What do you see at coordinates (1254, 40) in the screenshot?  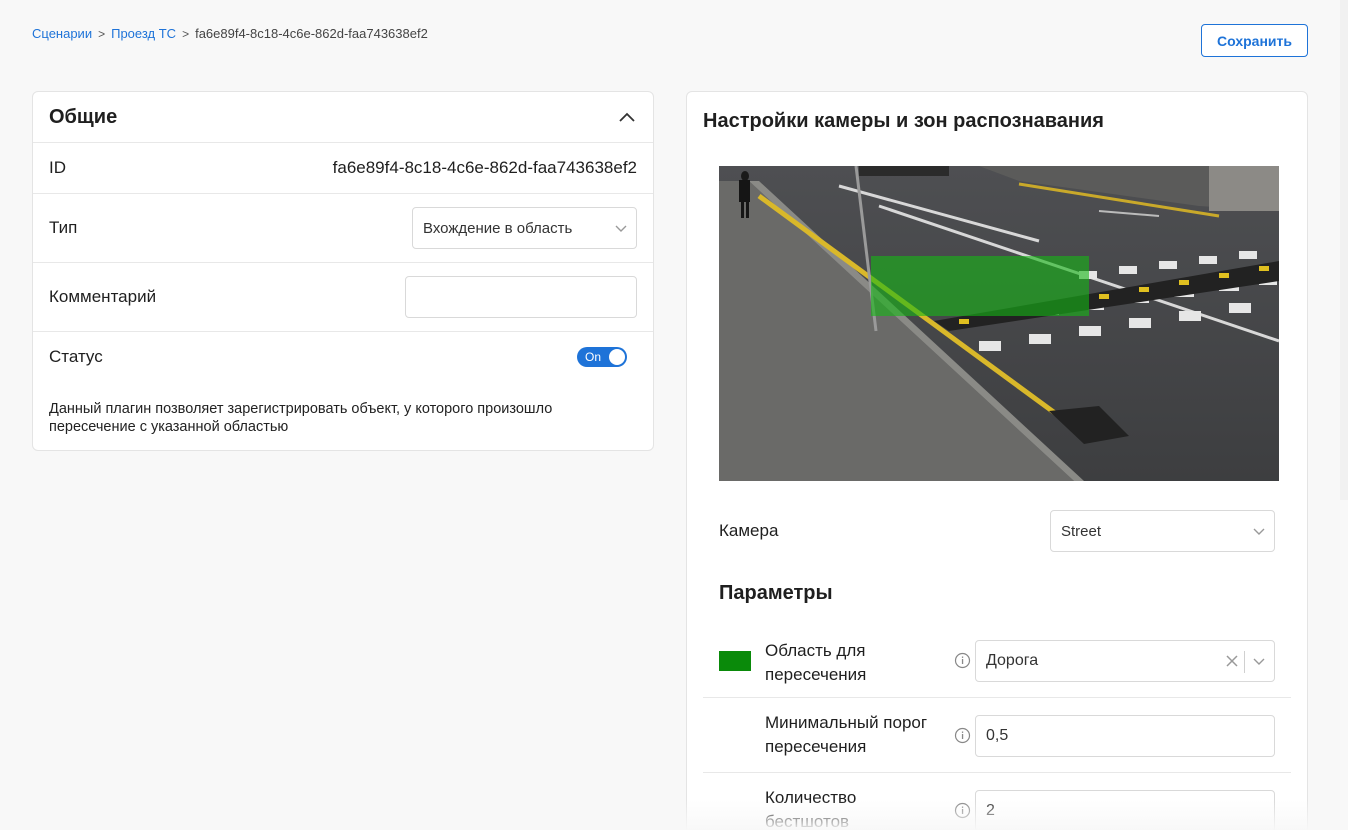 I see `save-button: Сохранить` at bounding box center [1254, 40].